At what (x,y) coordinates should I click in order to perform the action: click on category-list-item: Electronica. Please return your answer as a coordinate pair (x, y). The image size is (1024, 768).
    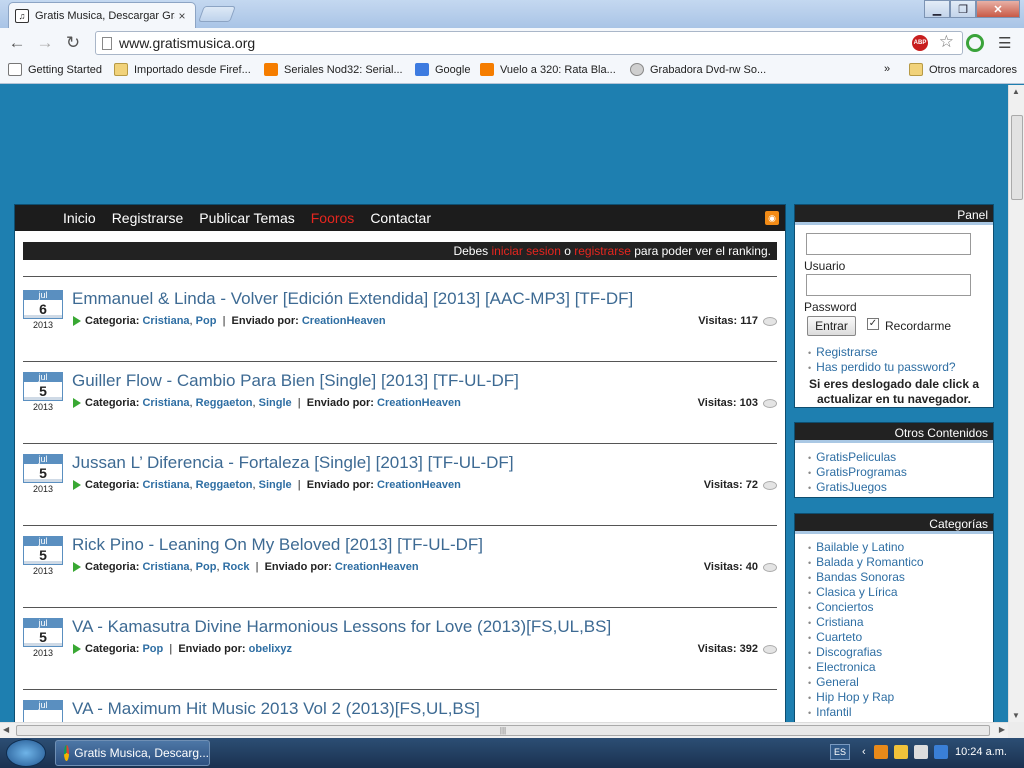
    Looking at the image, I should click on (841, 667).